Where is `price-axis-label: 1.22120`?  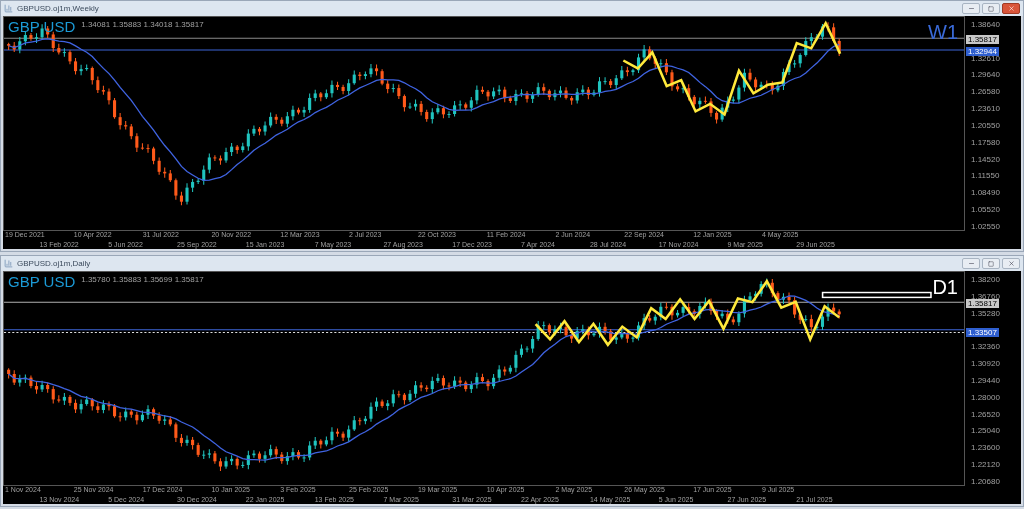 price-axis-label: 1.22120 is located at coordinates (985, 465).